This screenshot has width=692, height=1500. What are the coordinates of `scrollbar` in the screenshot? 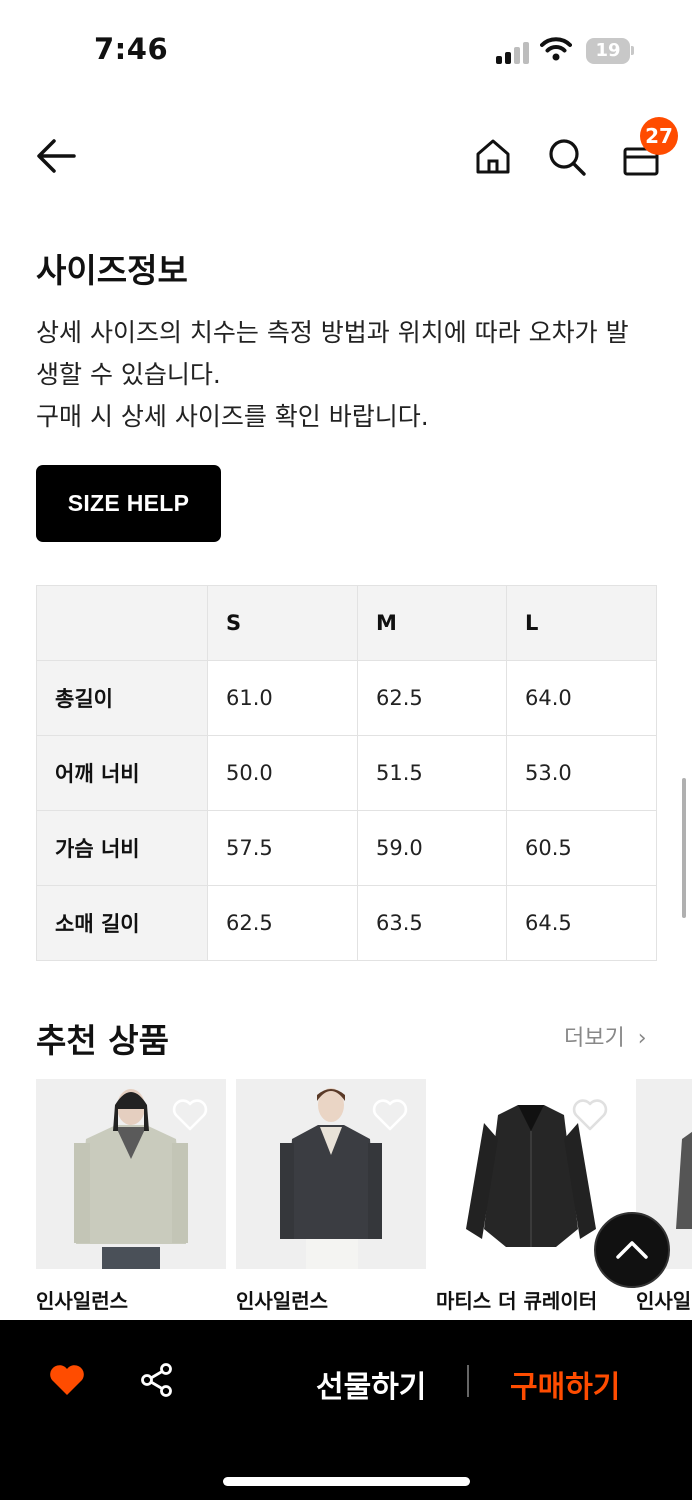 It's located at (684, 848).